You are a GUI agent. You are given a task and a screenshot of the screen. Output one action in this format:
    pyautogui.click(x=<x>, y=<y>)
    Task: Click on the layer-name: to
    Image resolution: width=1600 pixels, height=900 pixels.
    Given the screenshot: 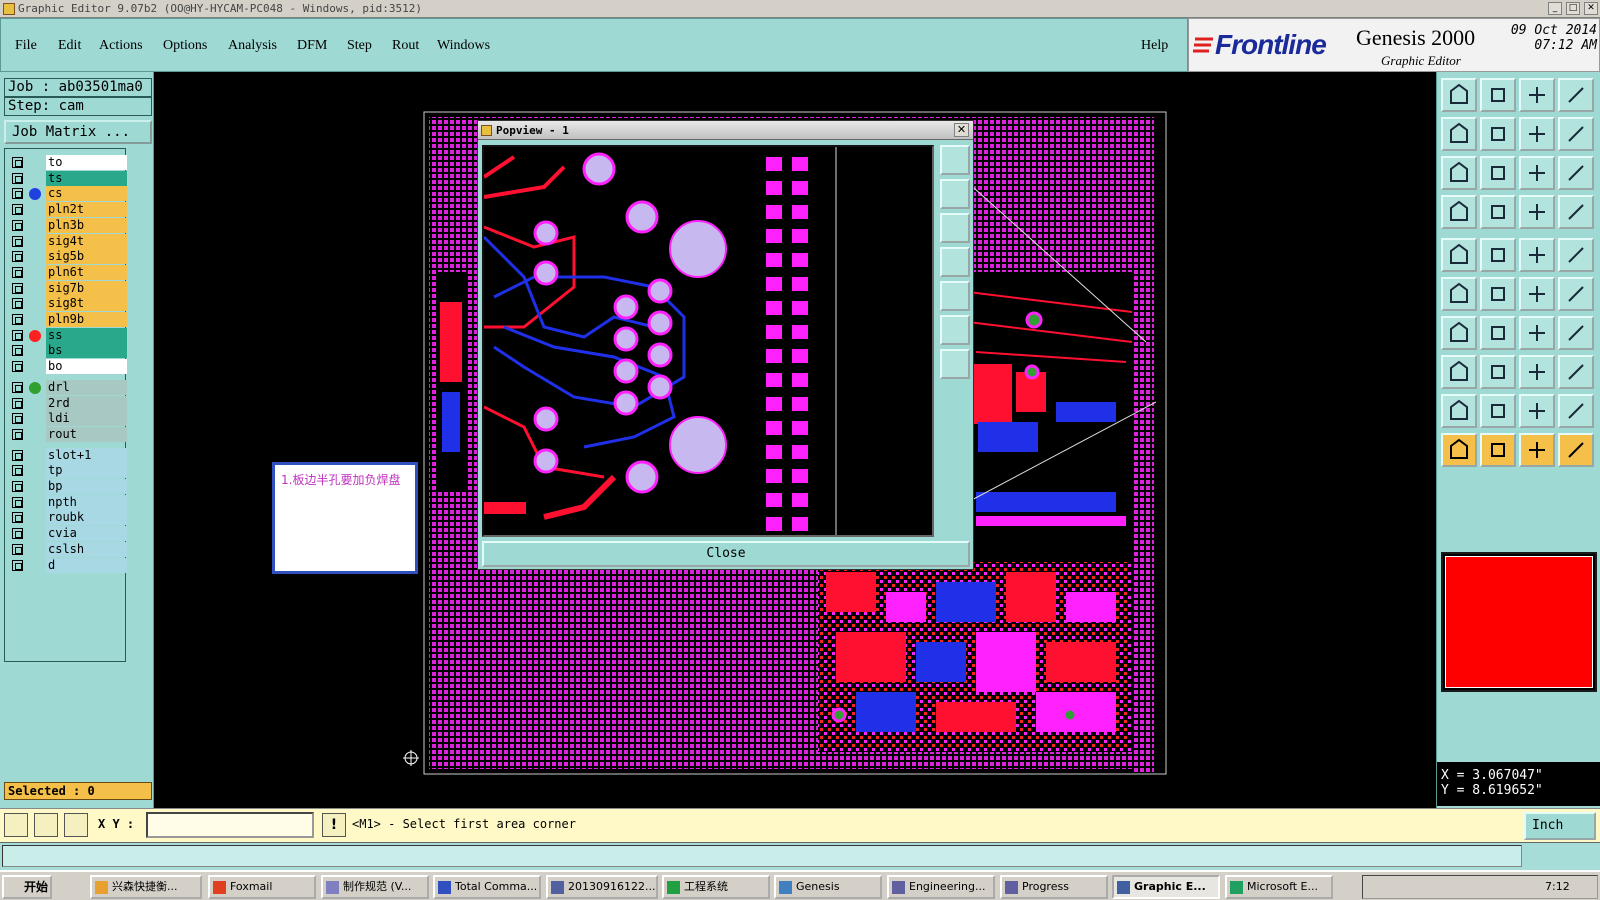 What is the action you would take?
    pyautogui.click(x=86, y=162)
    